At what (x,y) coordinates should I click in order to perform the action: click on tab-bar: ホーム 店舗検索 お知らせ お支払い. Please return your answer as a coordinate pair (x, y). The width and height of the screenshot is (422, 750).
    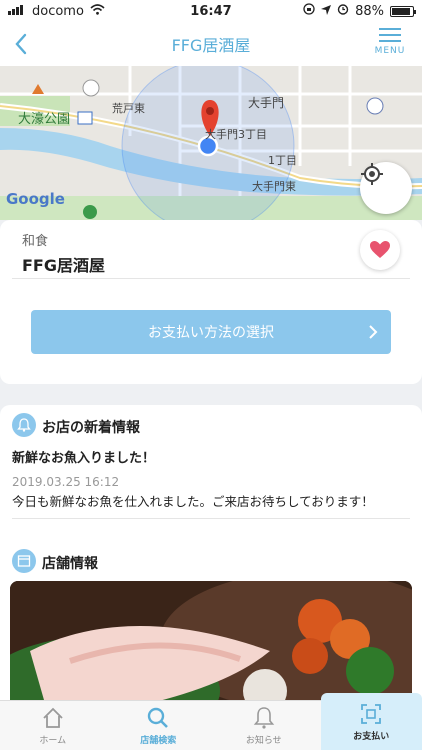
    Looking at the image, I should click on (211, 721).